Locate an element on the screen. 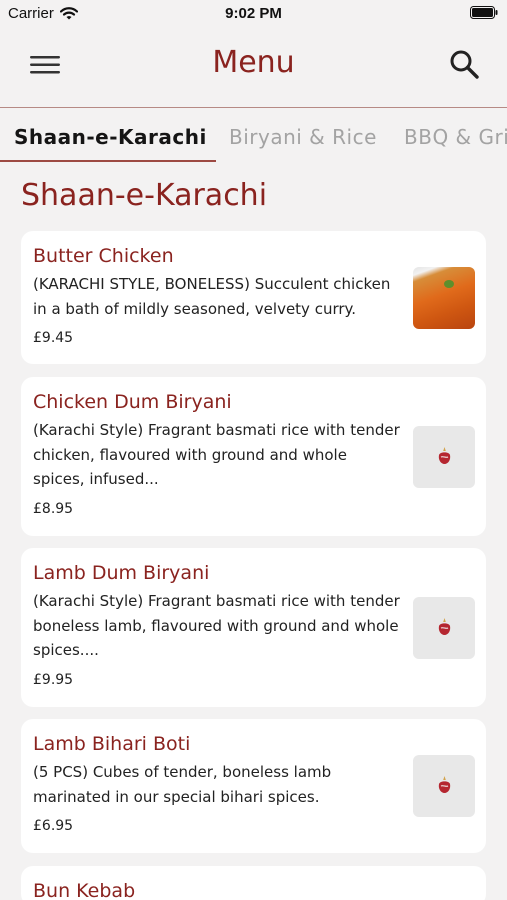  tab-biryani-rice: Biryani & Rice is located at coordinates (303, 137).